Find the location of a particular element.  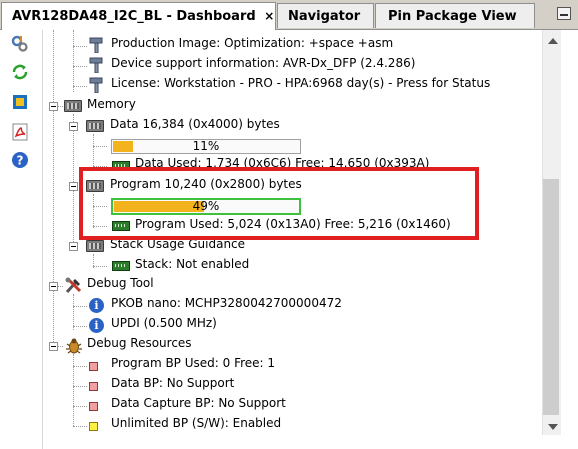

tab-dashboard: AVR128DA48_I2C_BL - Dashboard × is located at coordinates (138, 16).